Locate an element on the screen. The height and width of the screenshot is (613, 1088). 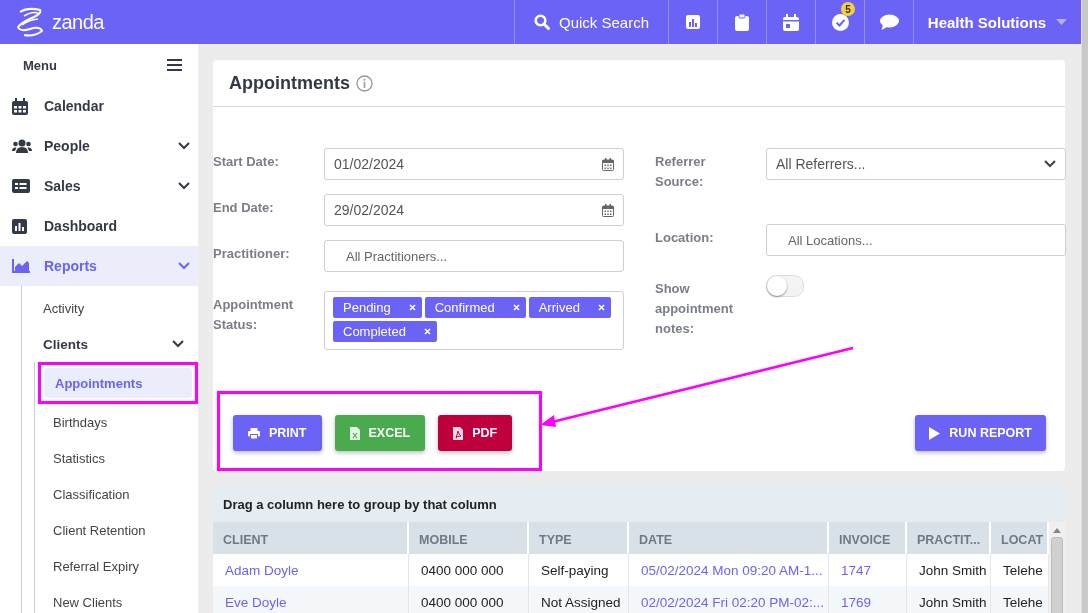
scrollbar-thumb is located at coordinates (1057, 575).